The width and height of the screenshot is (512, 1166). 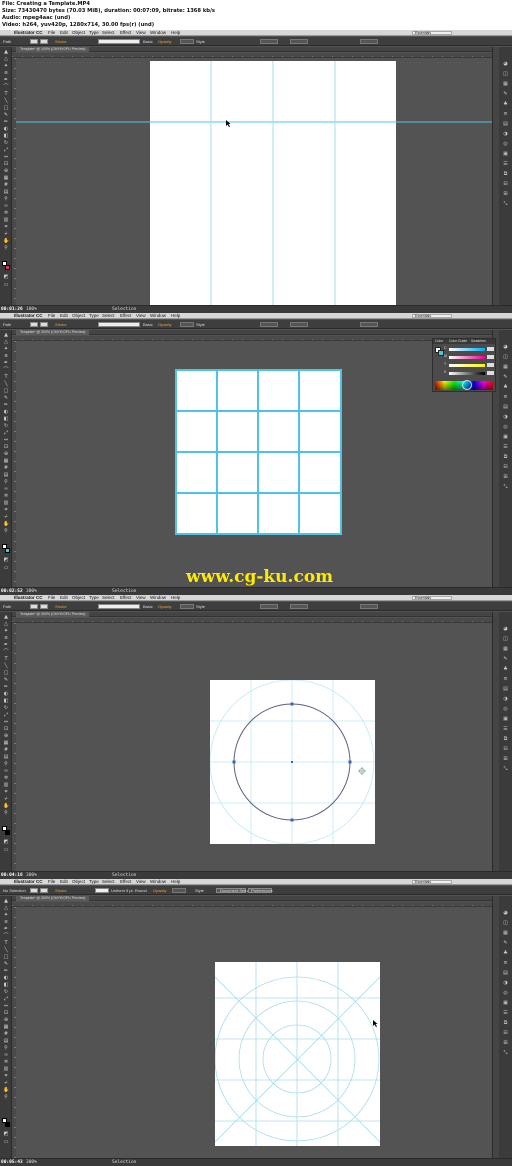 What do you see at coordinates (490, 357) in the screenshot?
I see `magenta-value-field` at bounding box center [490, 357].